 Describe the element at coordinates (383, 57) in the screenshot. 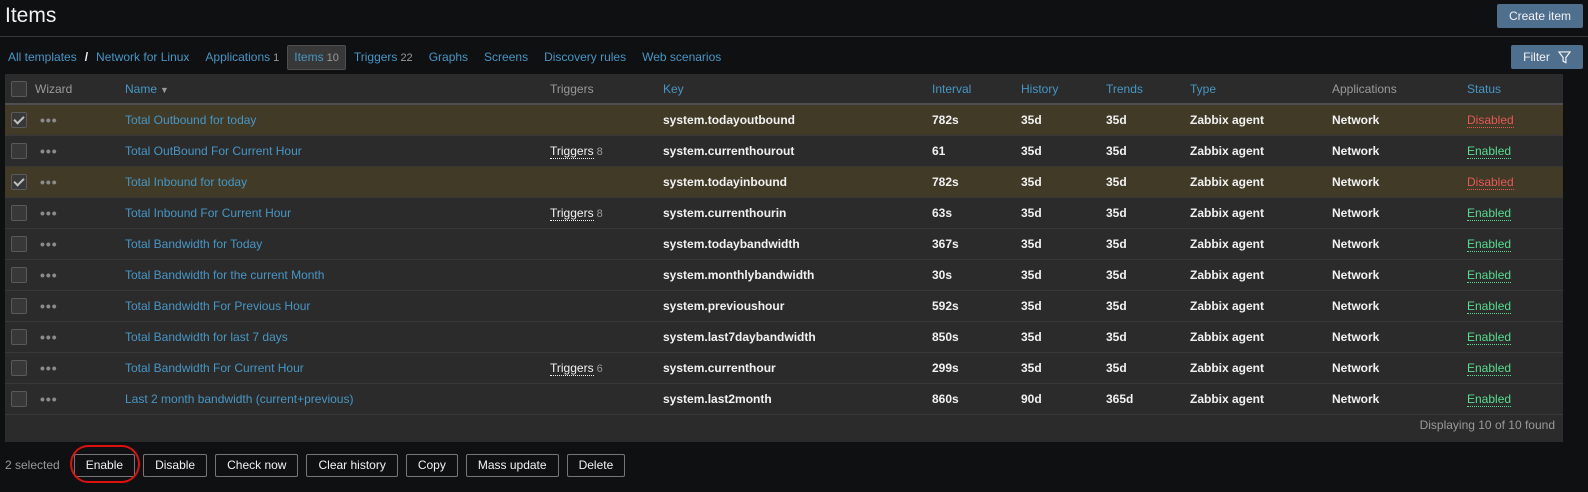

I see `tab-triggers: Triggers 22` at that location.